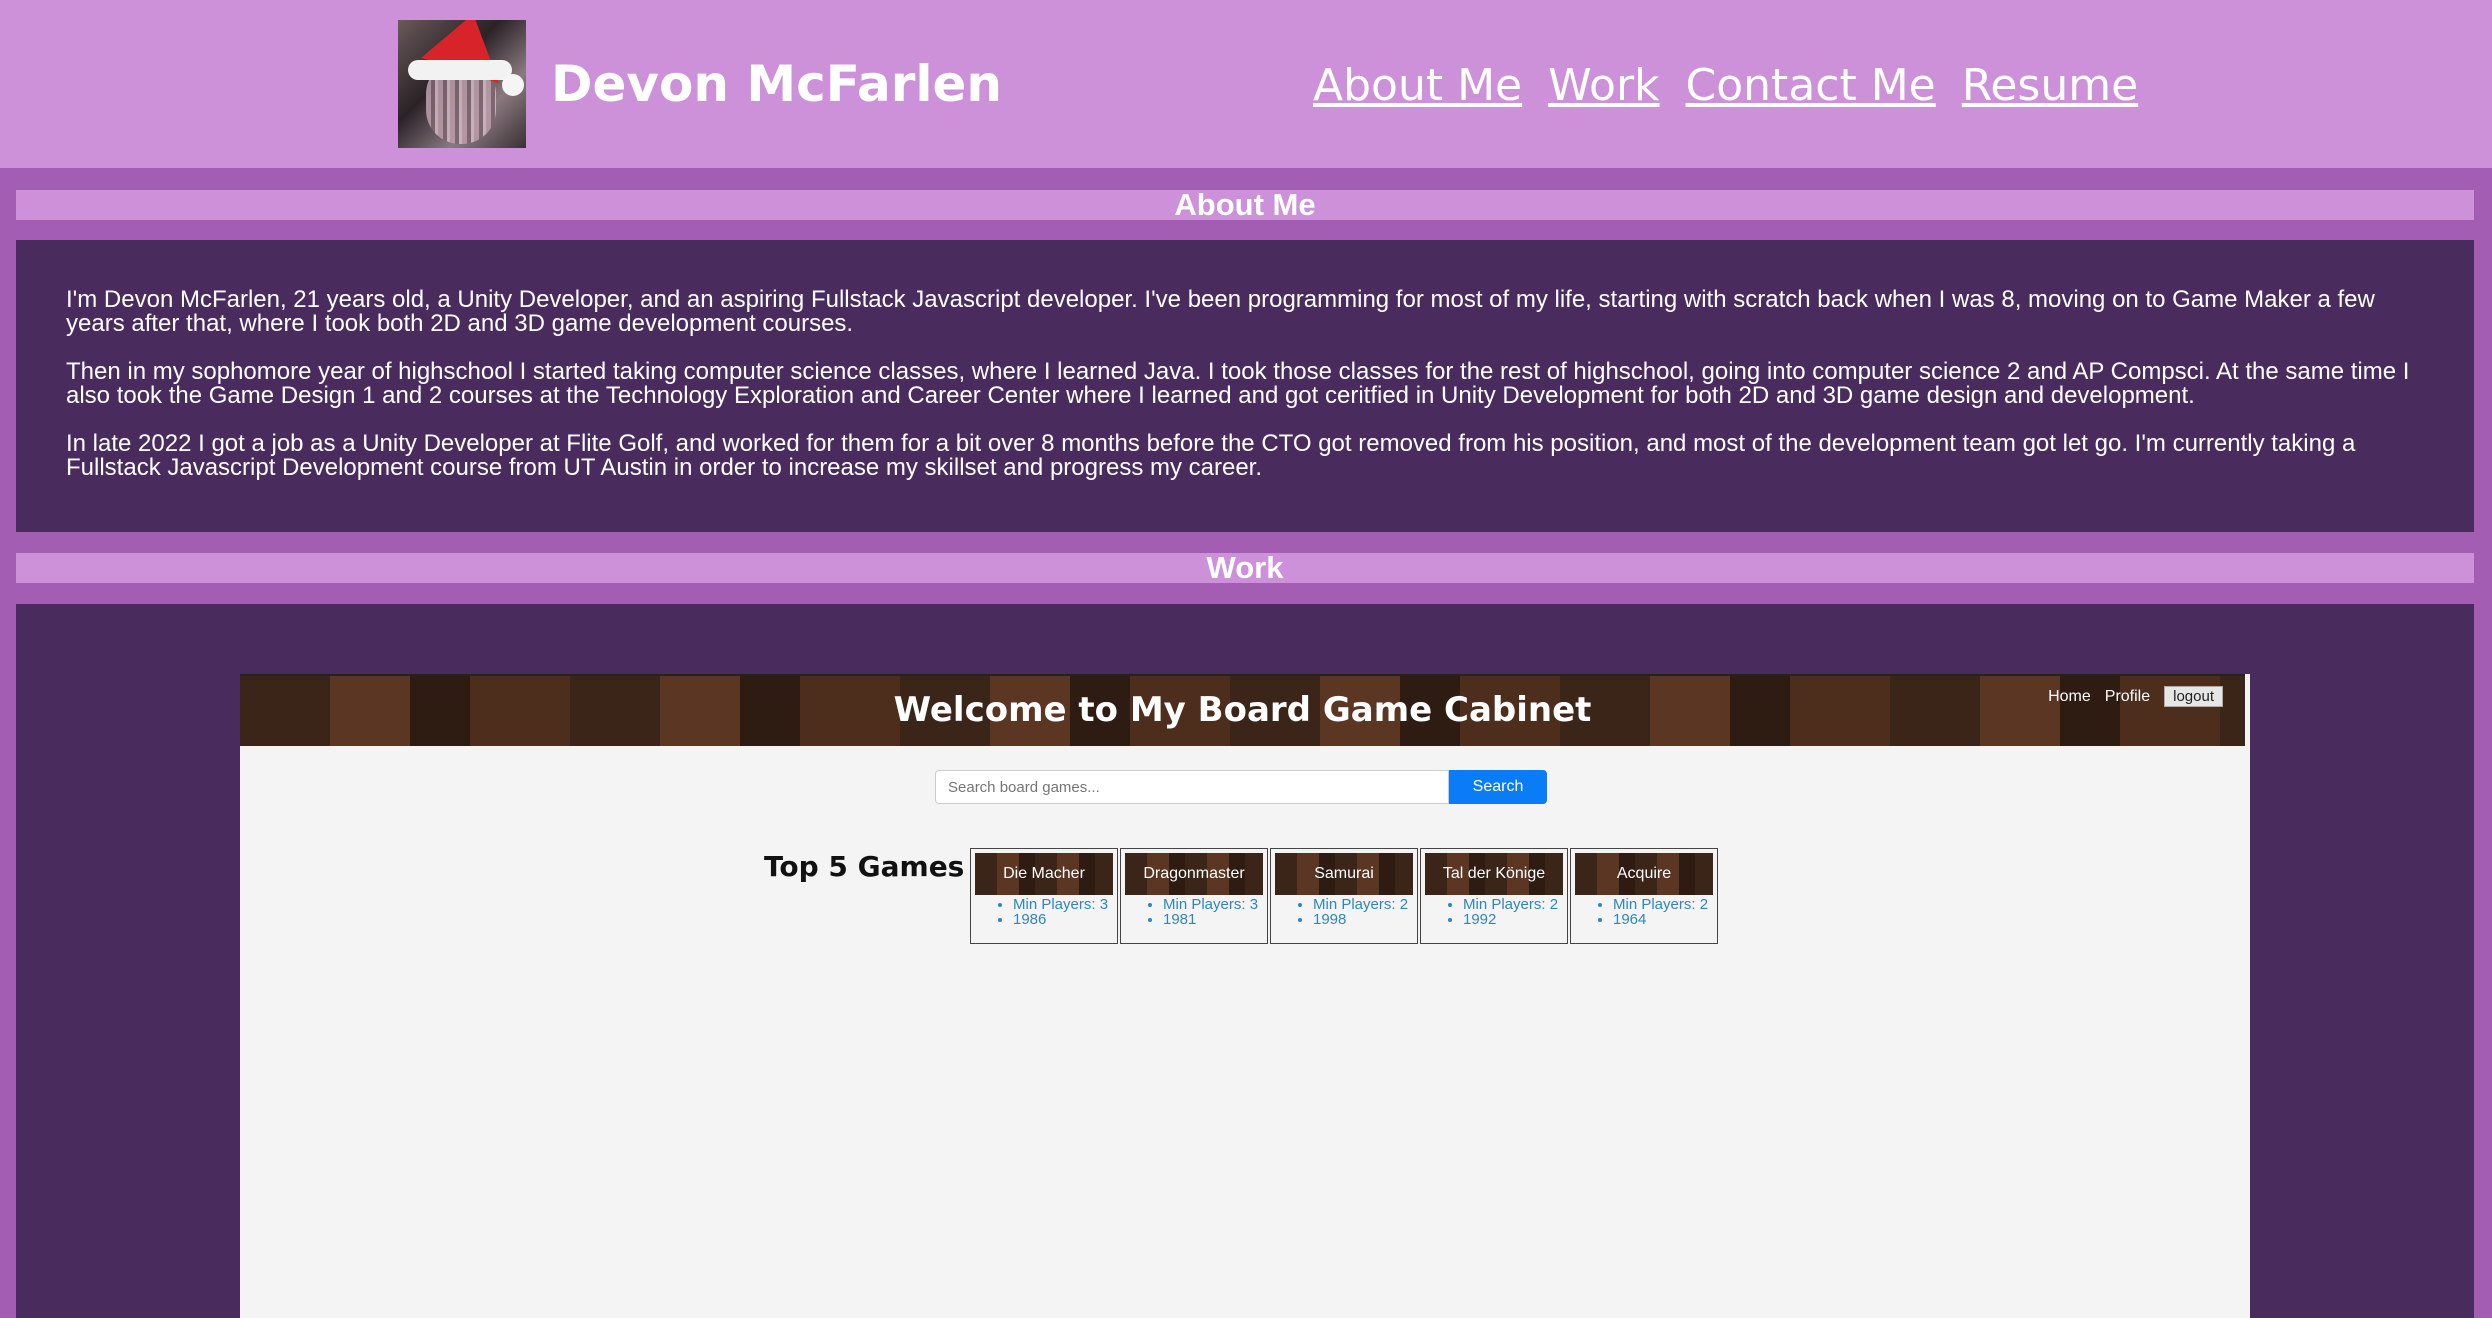  Describe the element at coordinates (1644, 896) in the screenshot. I see `game-card: Acquire Min Players: 21964` at that location.